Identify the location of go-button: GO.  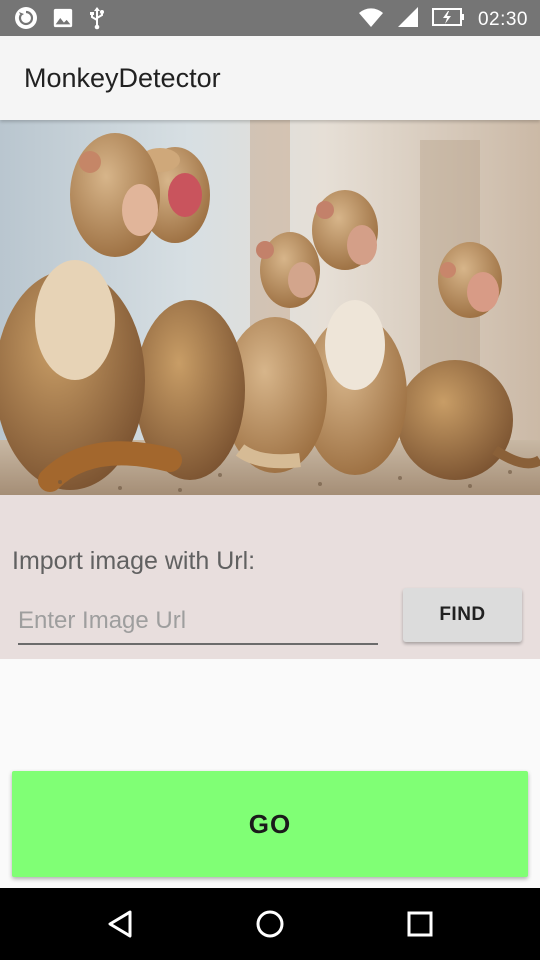
(270, 824).